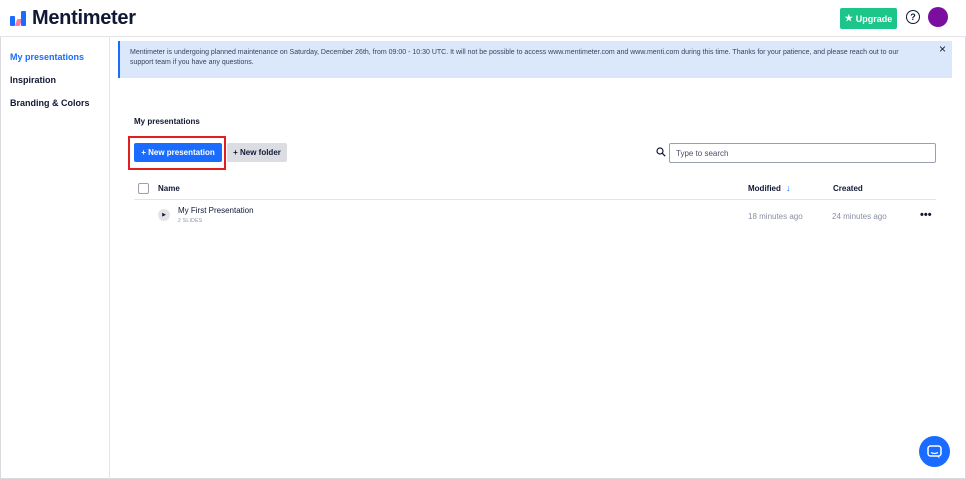 This screenshot has width=966, height=479. I want to click on logo-mark-icon, so click(18, 18).